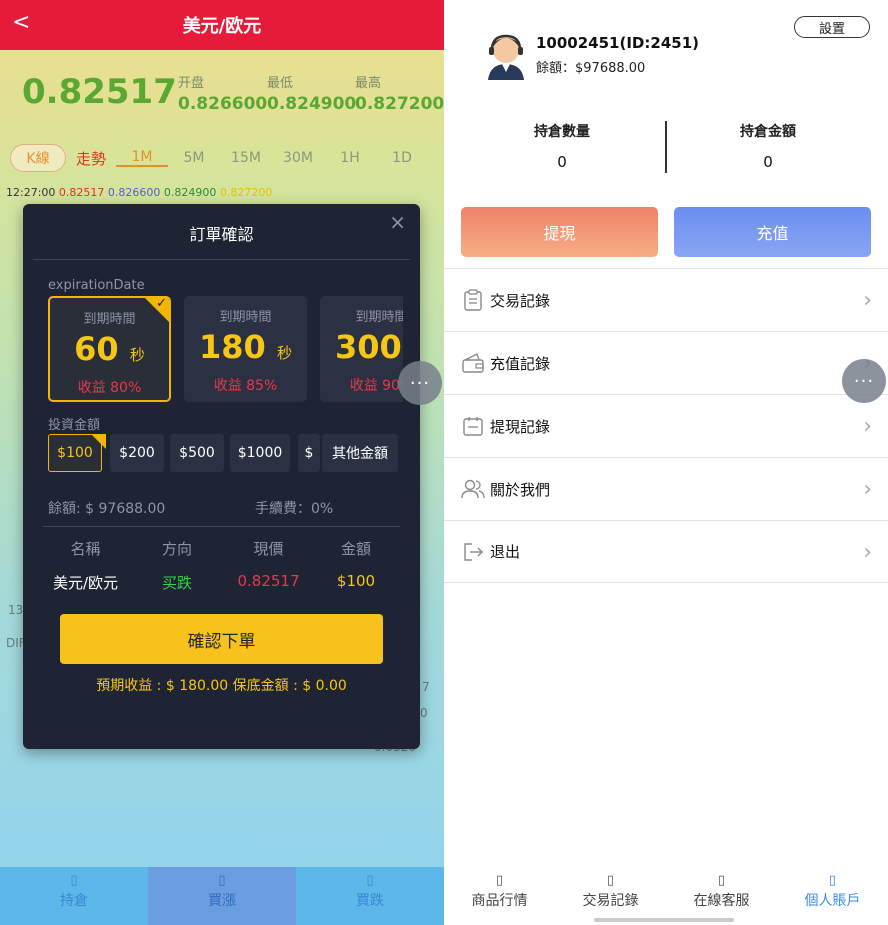 This screenshot has height=925, width=888. Describe the element at coordinates (768, 162) in the screenshot. I see `holding-value: 0` at that location.